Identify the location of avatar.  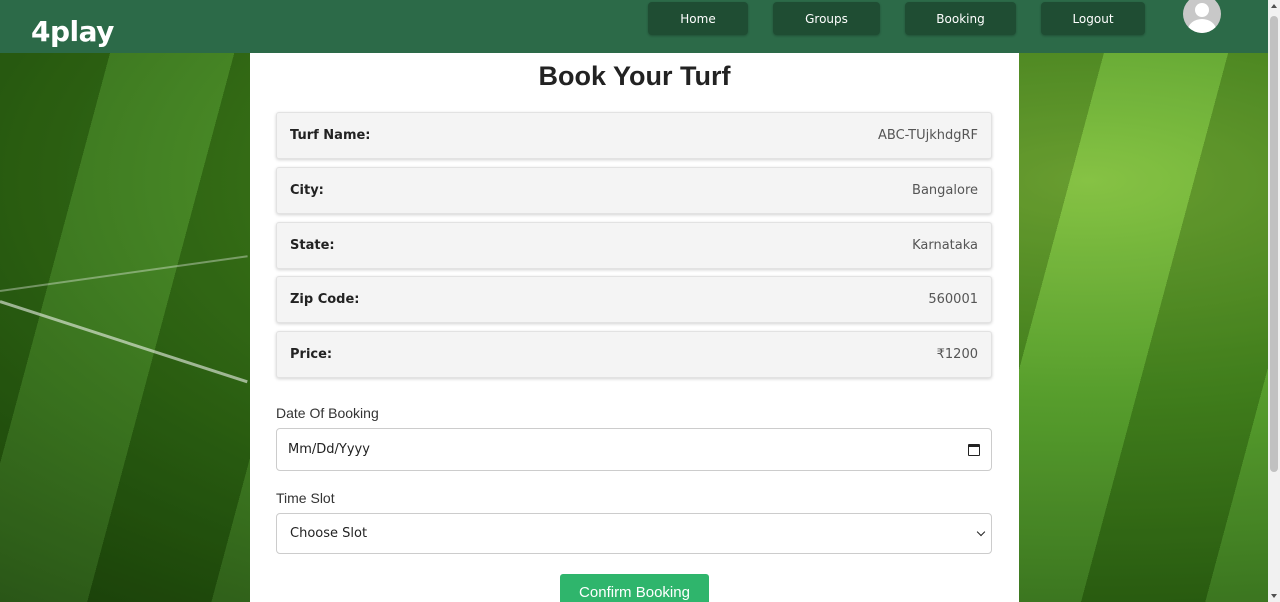
(1202, 16).